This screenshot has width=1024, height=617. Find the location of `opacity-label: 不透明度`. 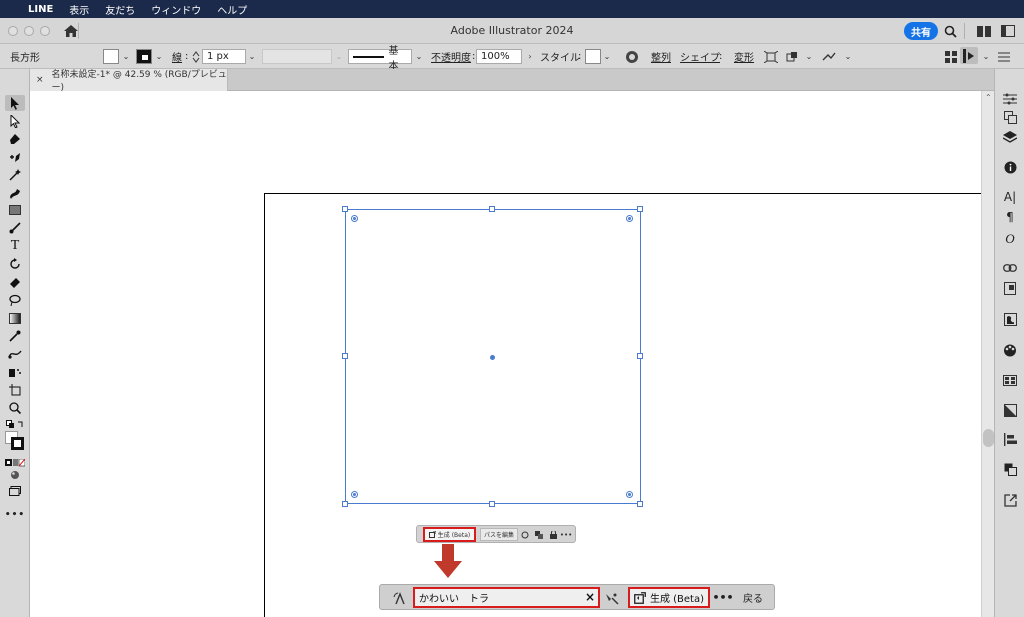

opacity-label: 不透明度 is located at coordinates (451, 56).